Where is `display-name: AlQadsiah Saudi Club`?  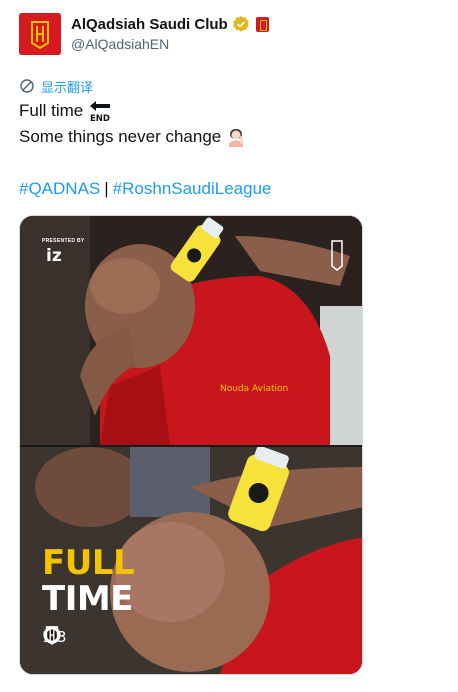 display-name: AlQadsiah Saudi Club is located at coordinates (149, 24).